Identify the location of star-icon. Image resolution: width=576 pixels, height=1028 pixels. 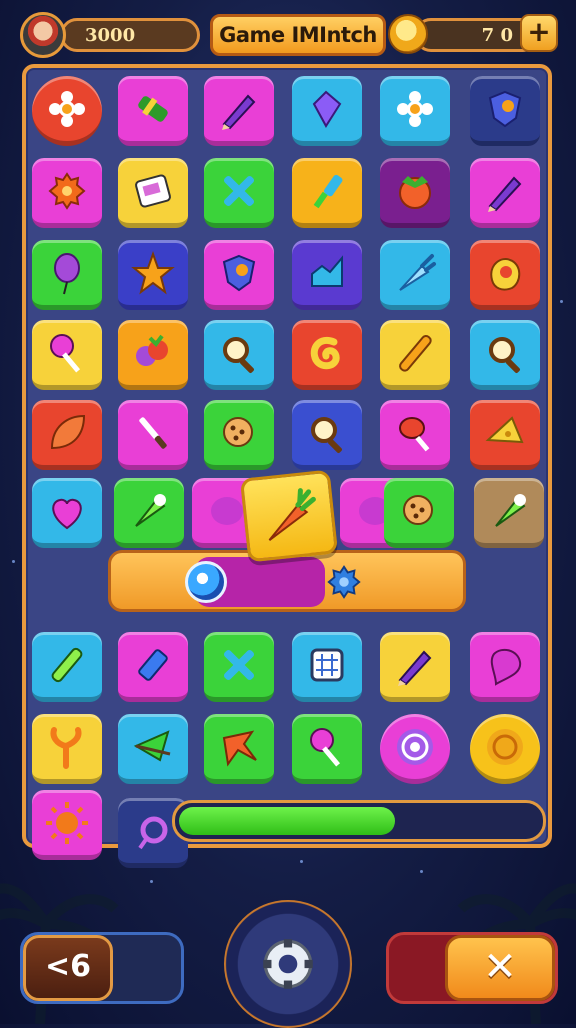
(153, 272).